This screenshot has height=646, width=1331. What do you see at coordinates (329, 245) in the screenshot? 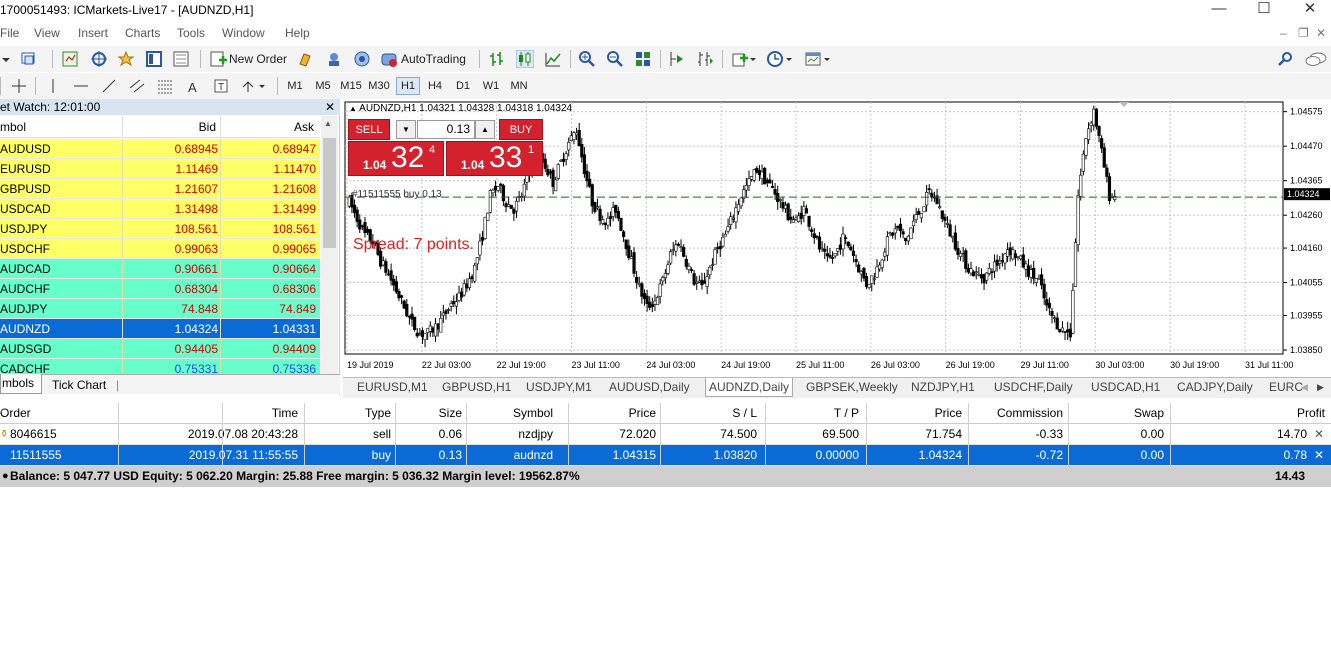
I see `market-watch-scrollbar: ▲` at bounding box center [329, 245].